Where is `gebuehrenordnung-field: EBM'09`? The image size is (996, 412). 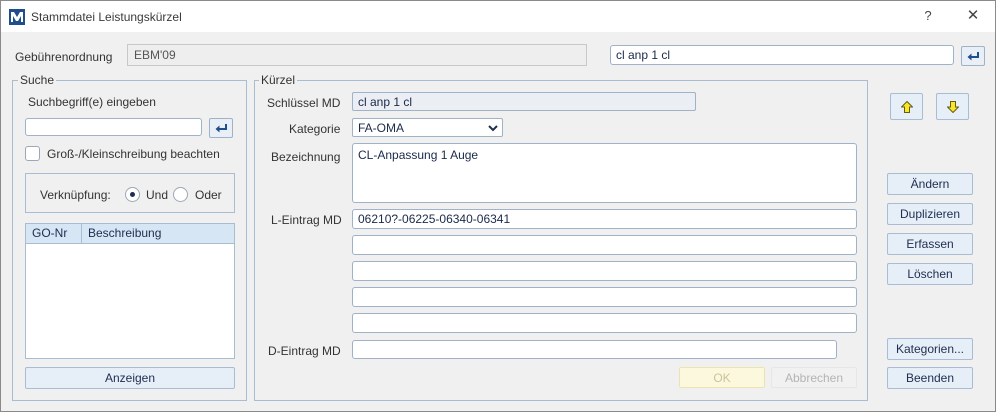
gebuehrenordnung-field: EBM'09 is located at coordinates (357, 55).